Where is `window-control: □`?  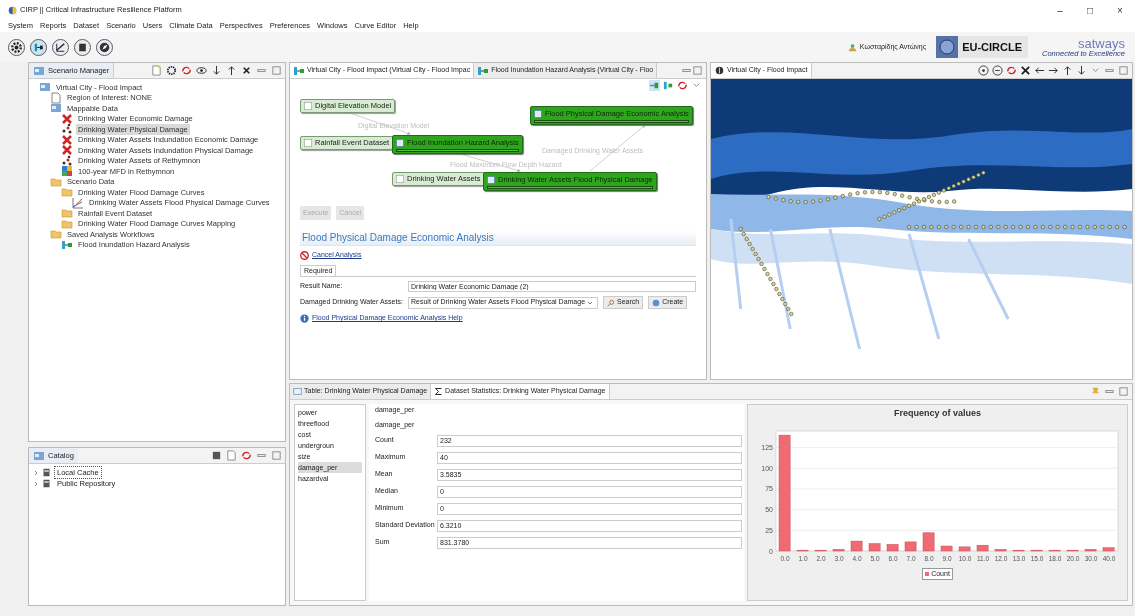 window-control: □ is located at coordinates (1090, 10).